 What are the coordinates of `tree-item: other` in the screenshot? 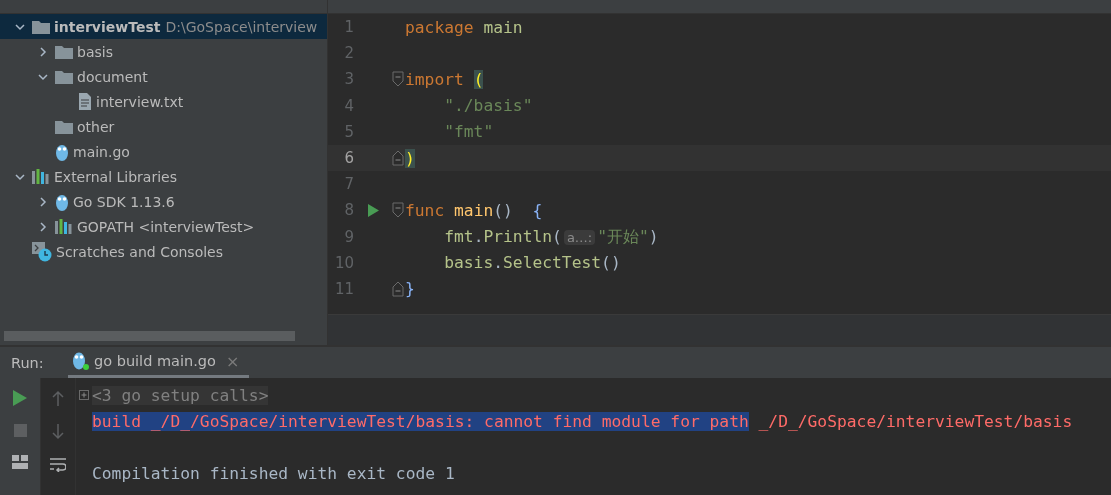 It's located at (163, 126).